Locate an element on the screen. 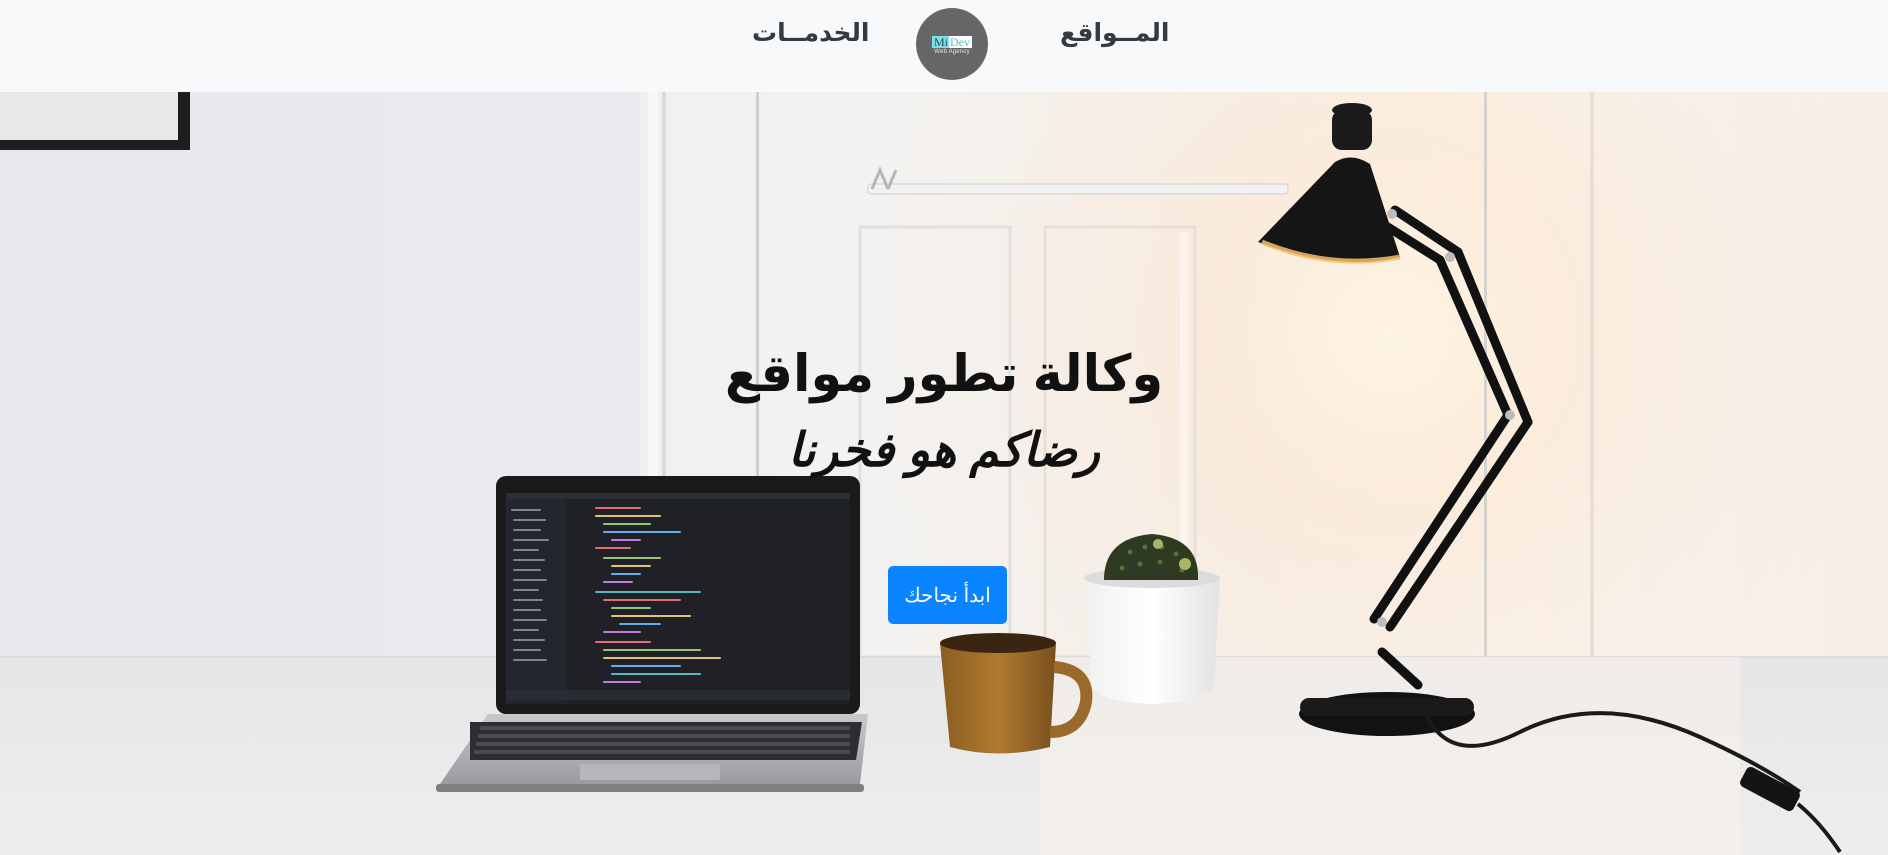  logo-tagline: Web Agency is located at coordinates (952, 51).